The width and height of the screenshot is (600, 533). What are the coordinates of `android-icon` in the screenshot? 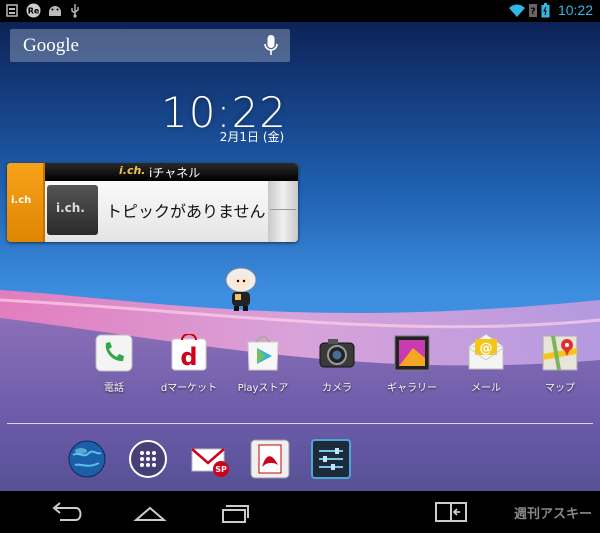 It's located at (55, 11).